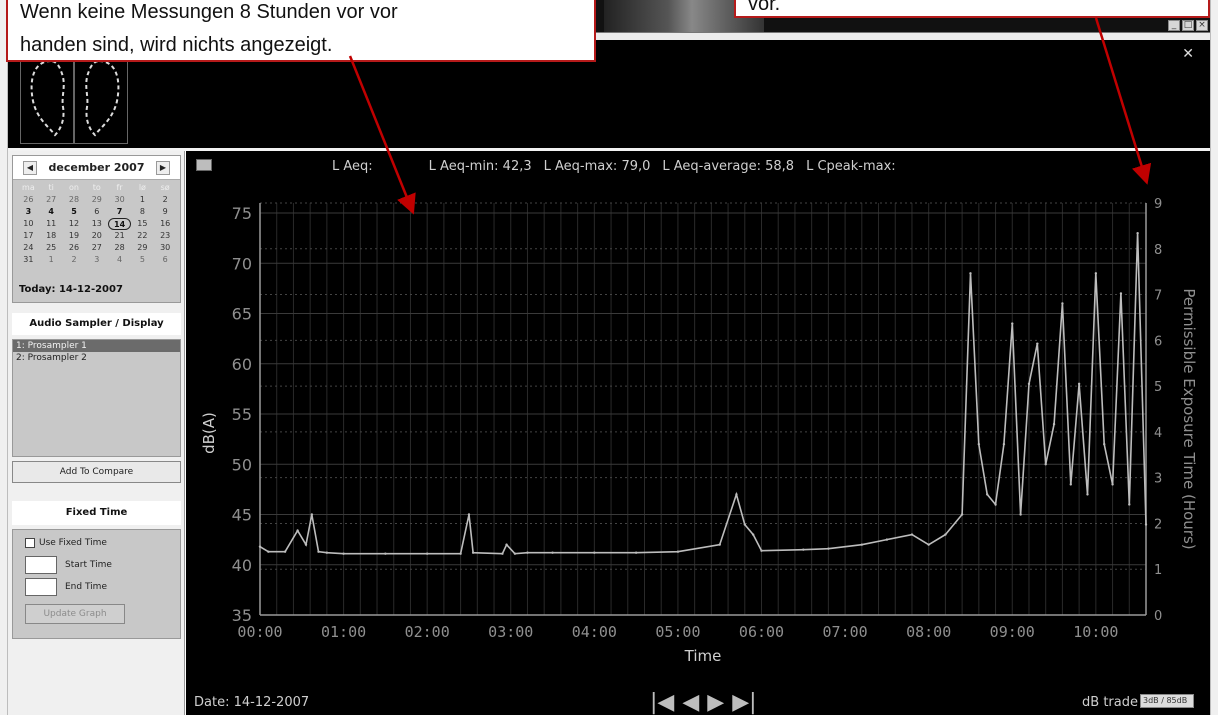  I want to click on add-to-compare-button: Add To Compare, so click(96, 472).